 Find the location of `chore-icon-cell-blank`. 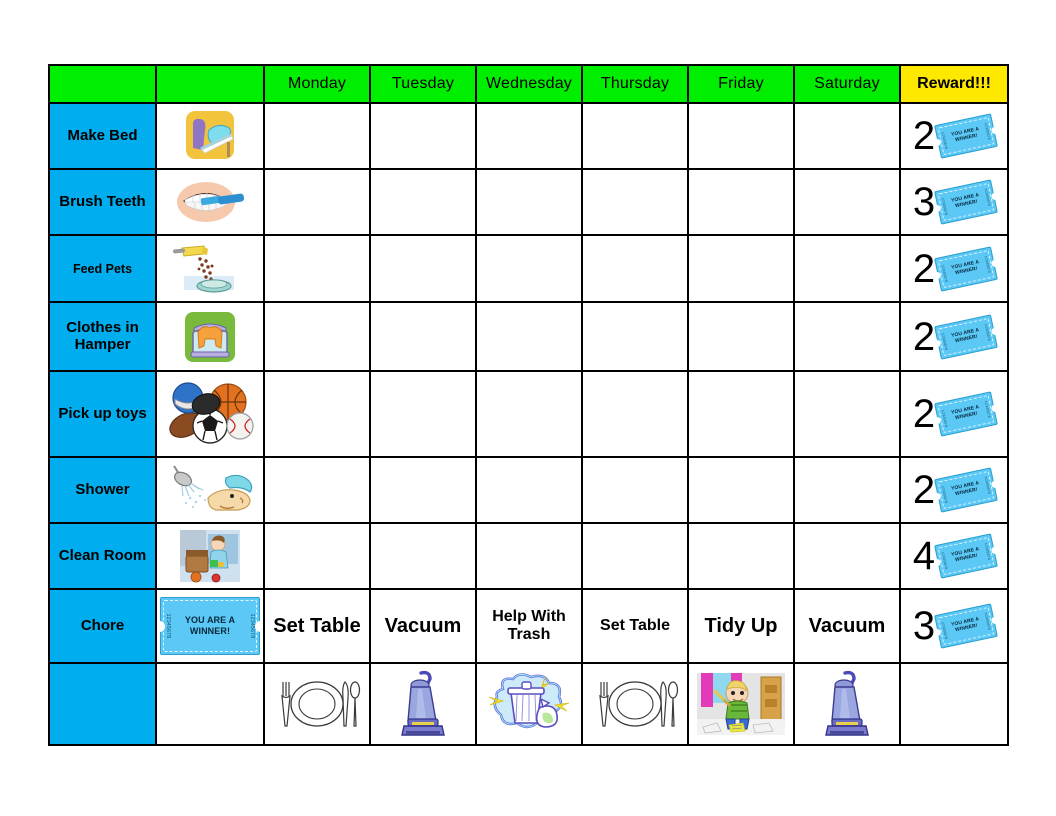

chore-icon-cell-blank is located at coordinates (210, 704).